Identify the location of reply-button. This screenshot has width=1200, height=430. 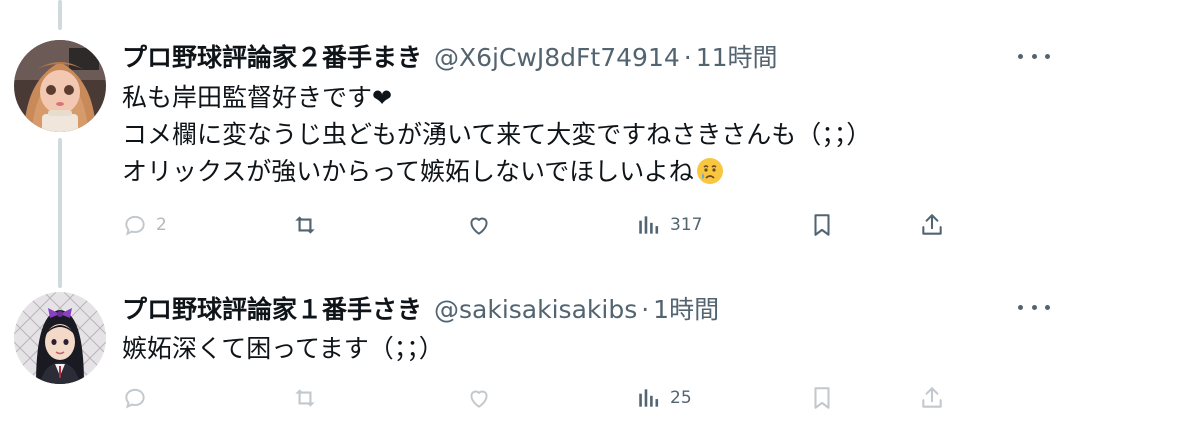
(139, 398).